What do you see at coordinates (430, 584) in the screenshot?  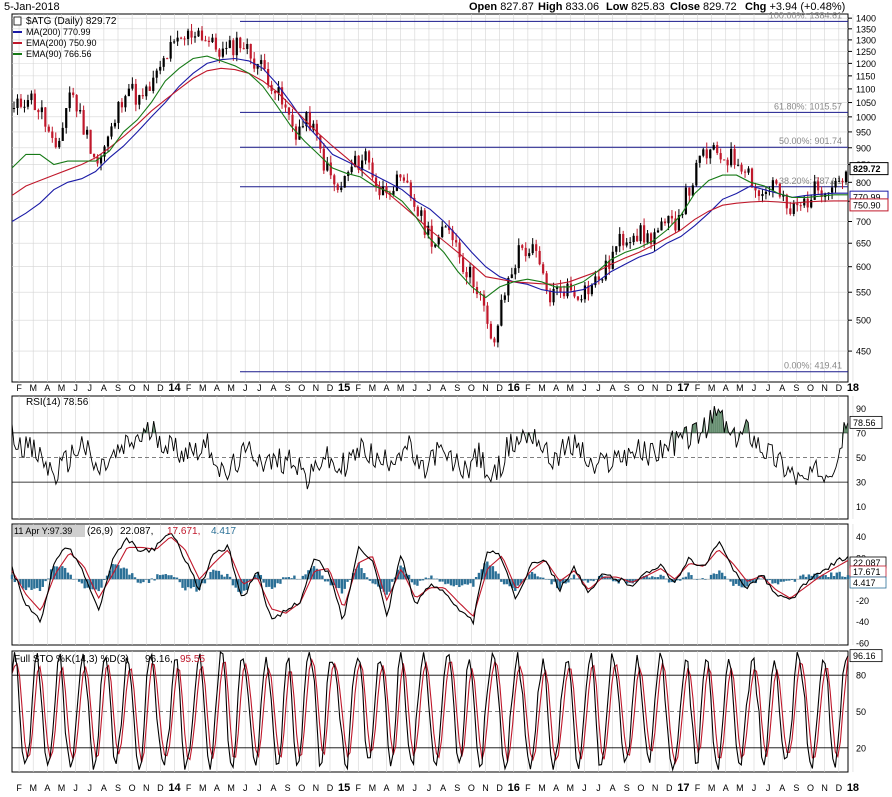 I see `panel-macd` at bounding box center [430, 584].